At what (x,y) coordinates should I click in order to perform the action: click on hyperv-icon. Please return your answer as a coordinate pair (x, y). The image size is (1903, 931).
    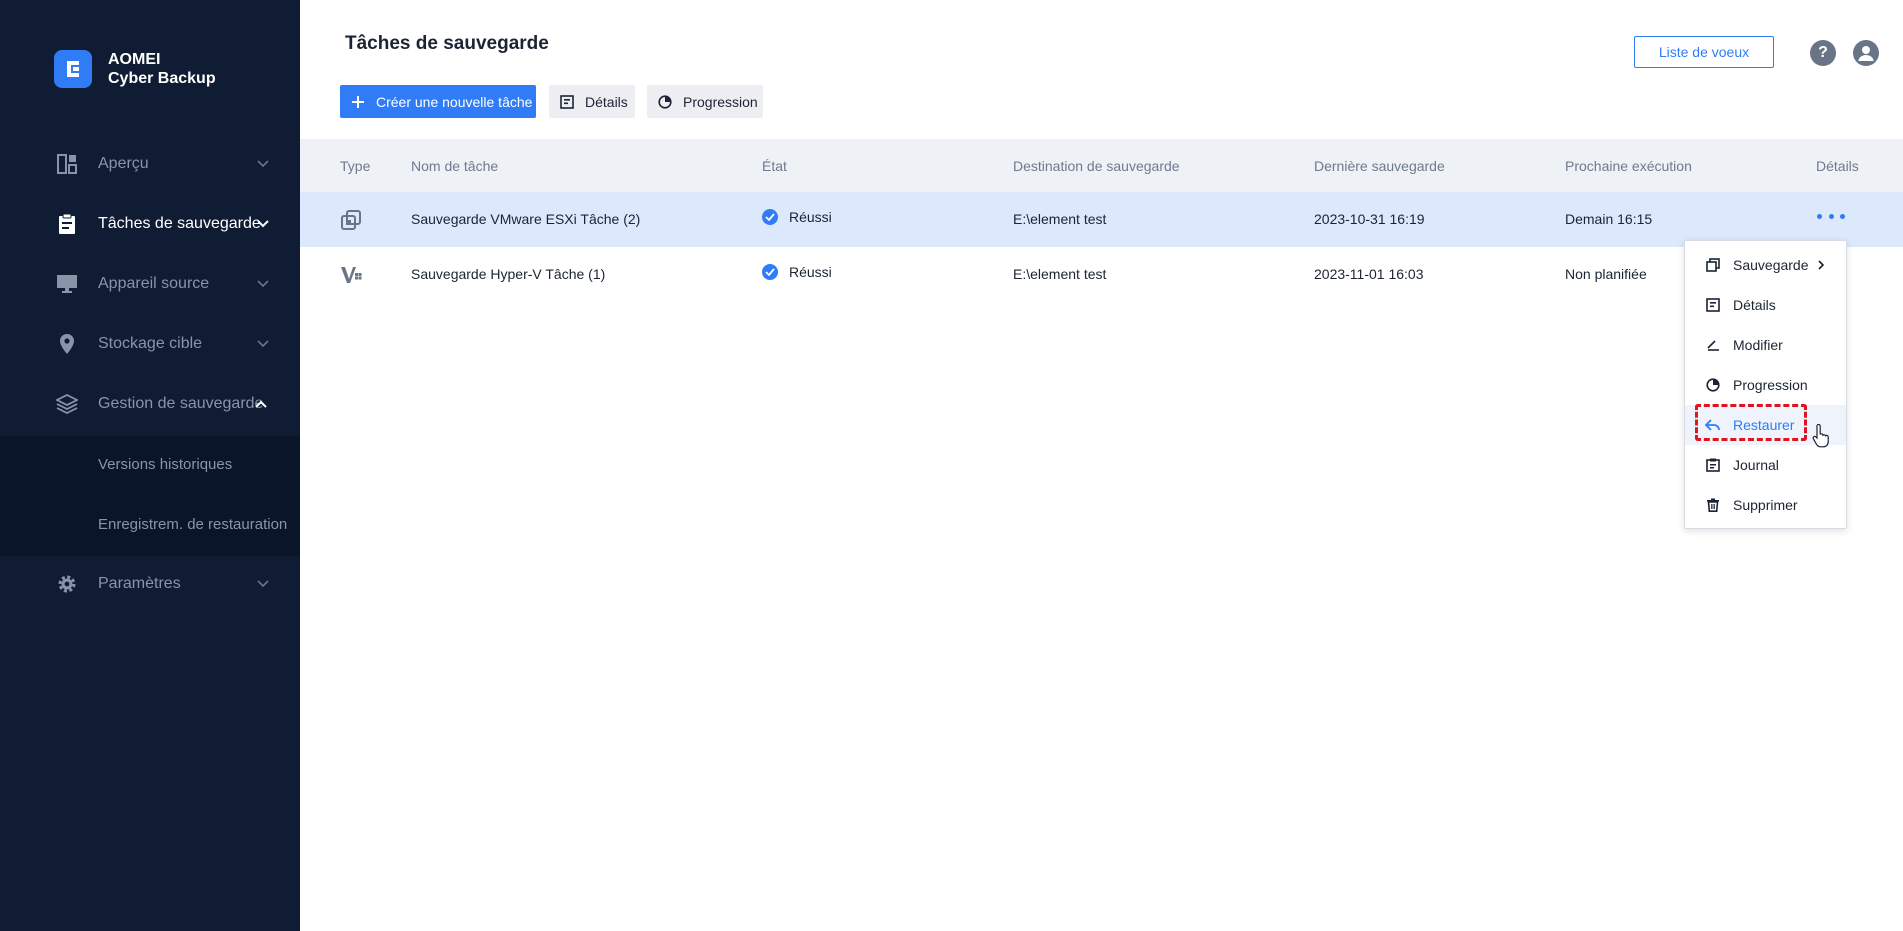
    Looking at the image, I should click on (351, 275).